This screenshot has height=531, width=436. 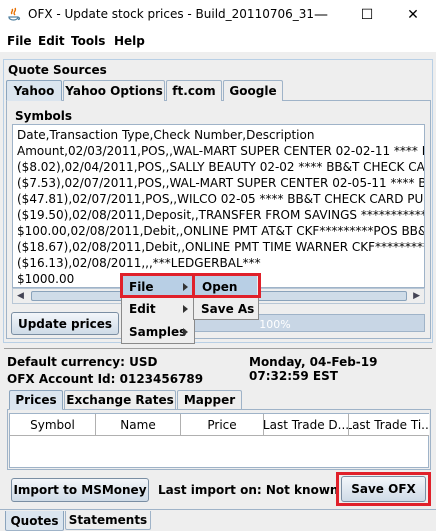 I want to click on minimize-button: —, so click(x=321, y=15).